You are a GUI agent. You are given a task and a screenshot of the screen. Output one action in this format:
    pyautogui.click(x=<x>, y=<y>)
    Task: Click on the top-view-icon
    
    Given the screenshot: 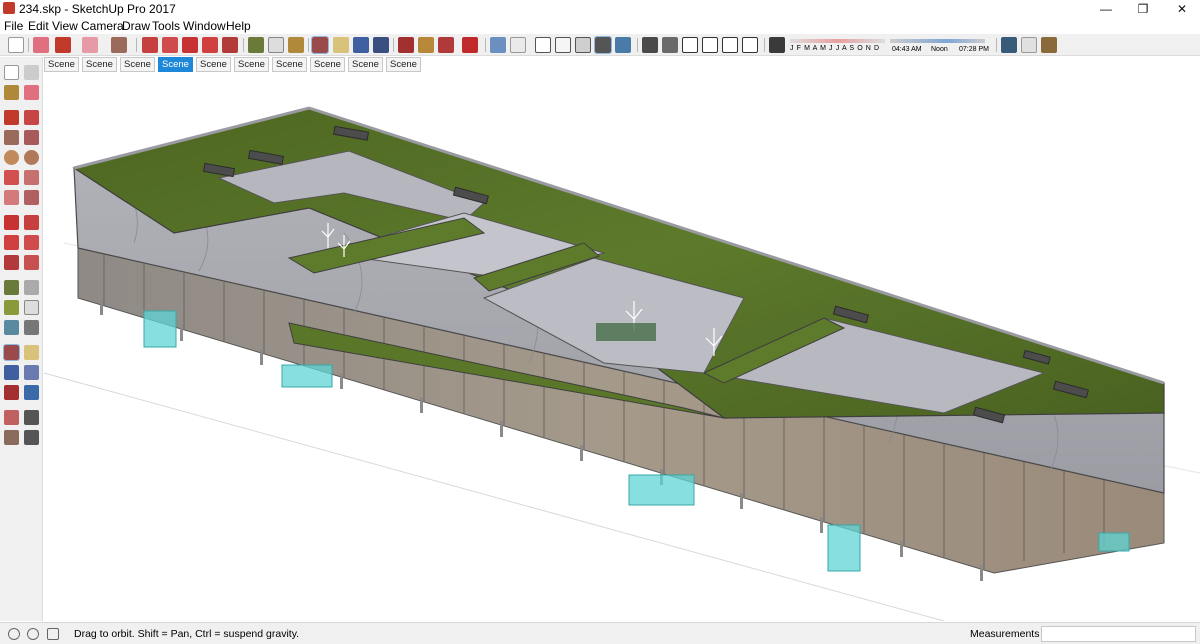 What is the action you would take?
    pyautogui.click(x=670, y=45)
    